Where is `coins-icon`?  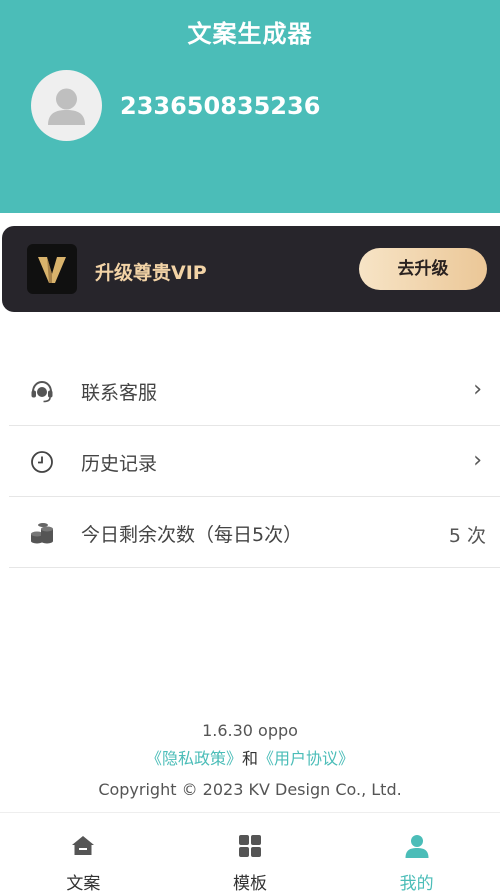
coins-icon is located at coordinates (42, 533).